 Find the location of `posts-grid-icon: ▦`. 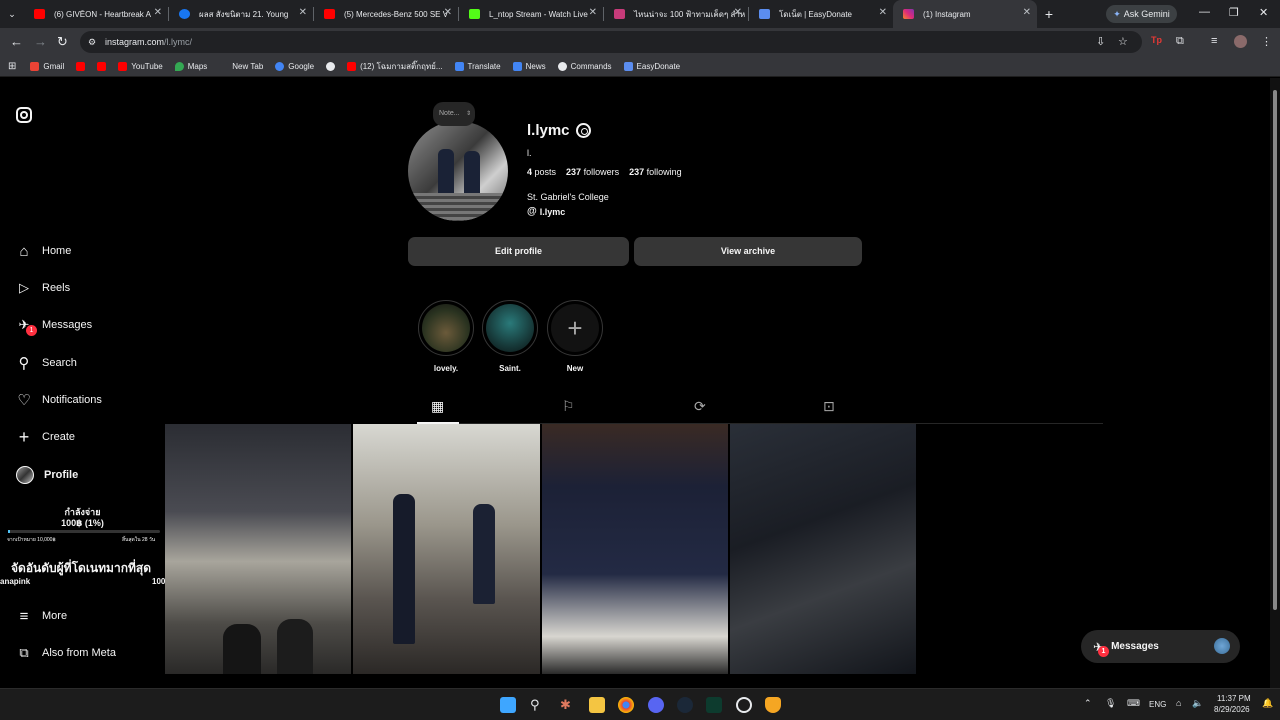

posts-grid-icon: ▦ is located at coordinates (437, 406).